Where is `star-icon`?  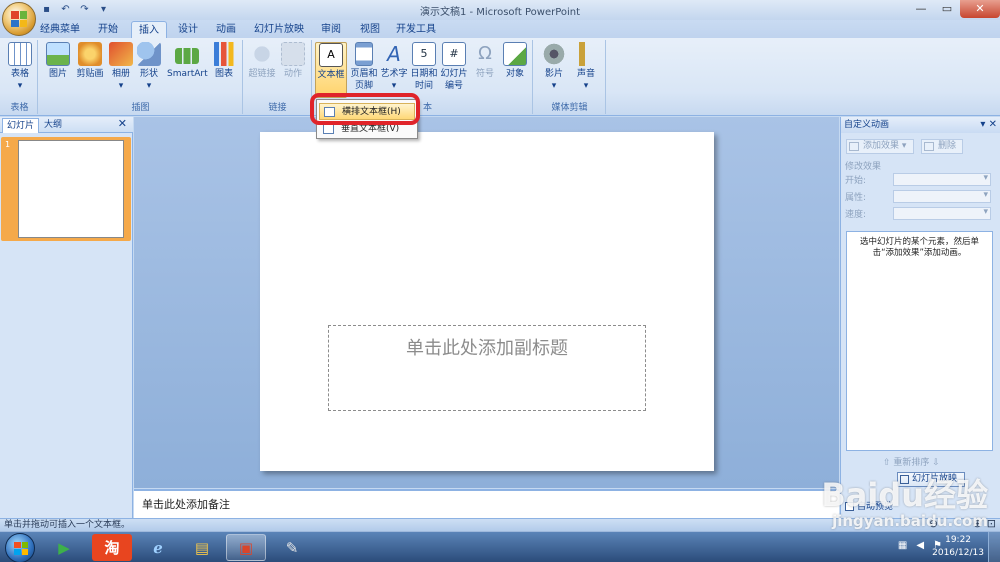 star-icon is located at coordinates (854, 146).